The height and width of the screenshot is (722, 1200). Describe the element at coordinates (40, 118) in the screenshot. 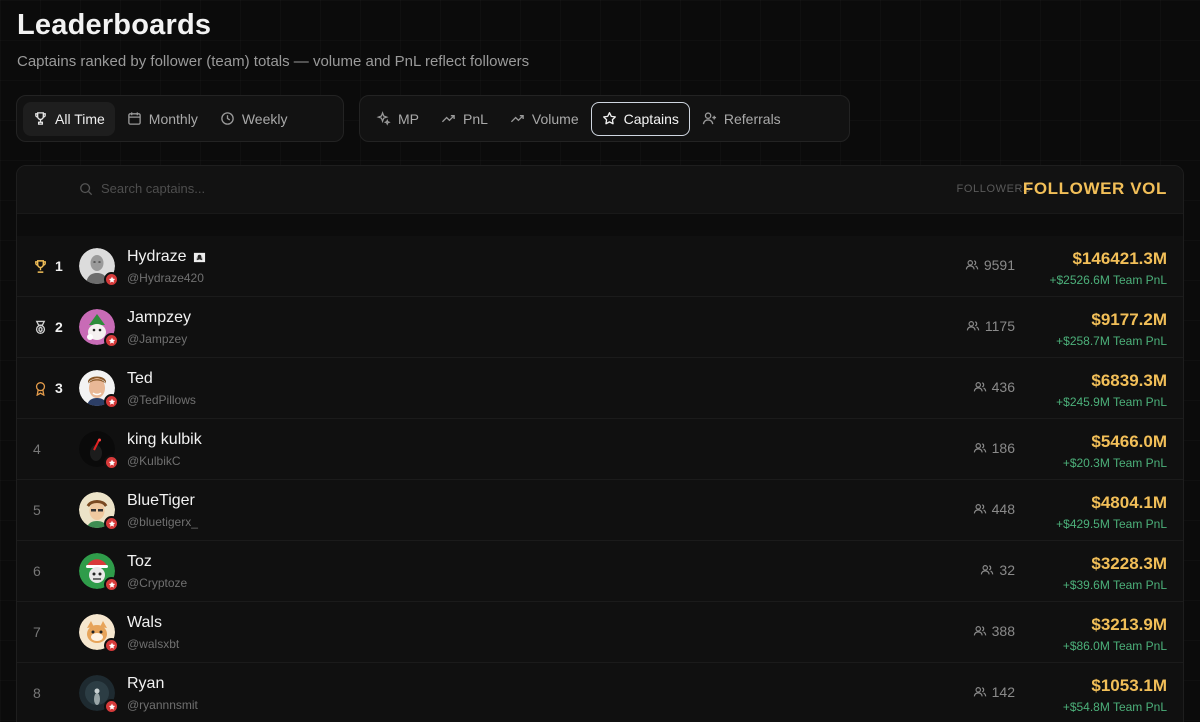

I see `trophy-icon` at that location.